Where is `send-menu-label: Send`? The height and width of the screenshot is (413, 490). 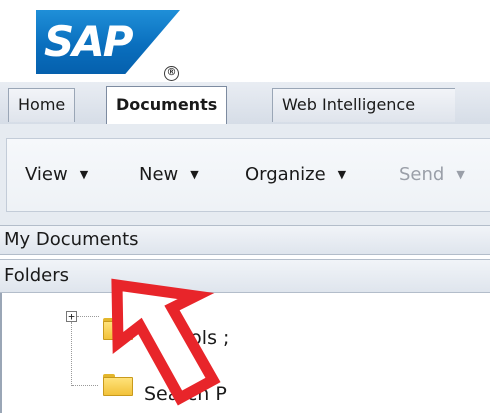
send-menu-label: Send is located at coordinates (422, 174).